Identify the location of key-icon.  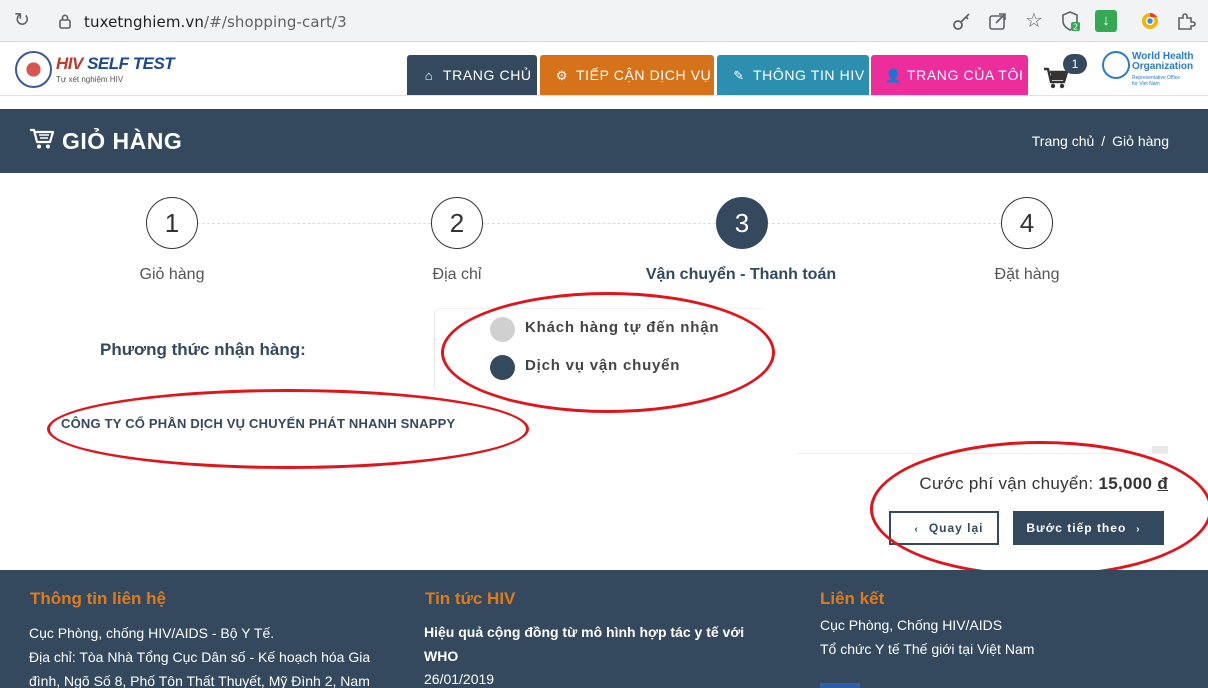
(962, 21).